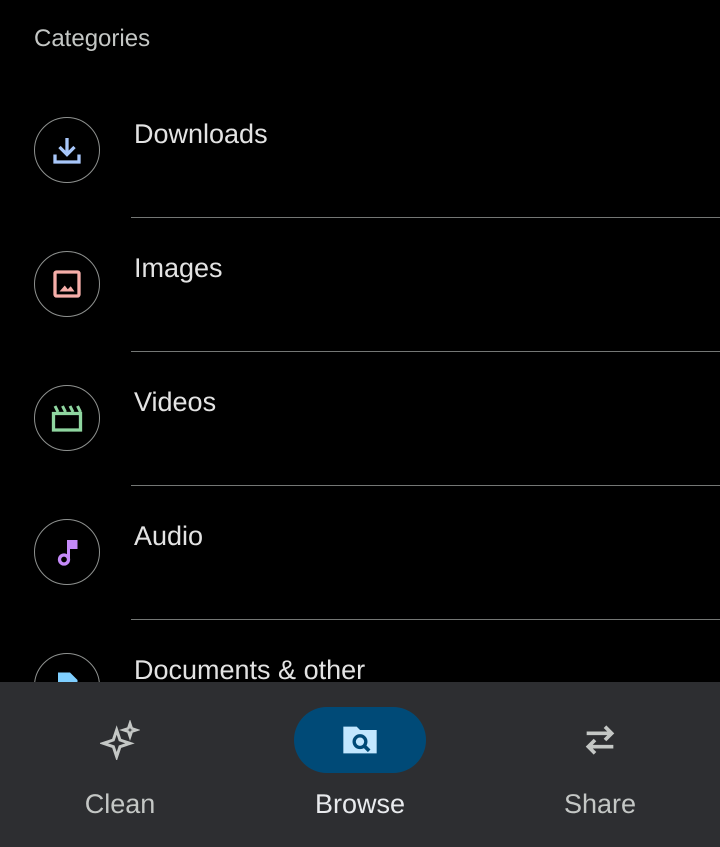  I want to click on video-category-icon, so click(67, 418).